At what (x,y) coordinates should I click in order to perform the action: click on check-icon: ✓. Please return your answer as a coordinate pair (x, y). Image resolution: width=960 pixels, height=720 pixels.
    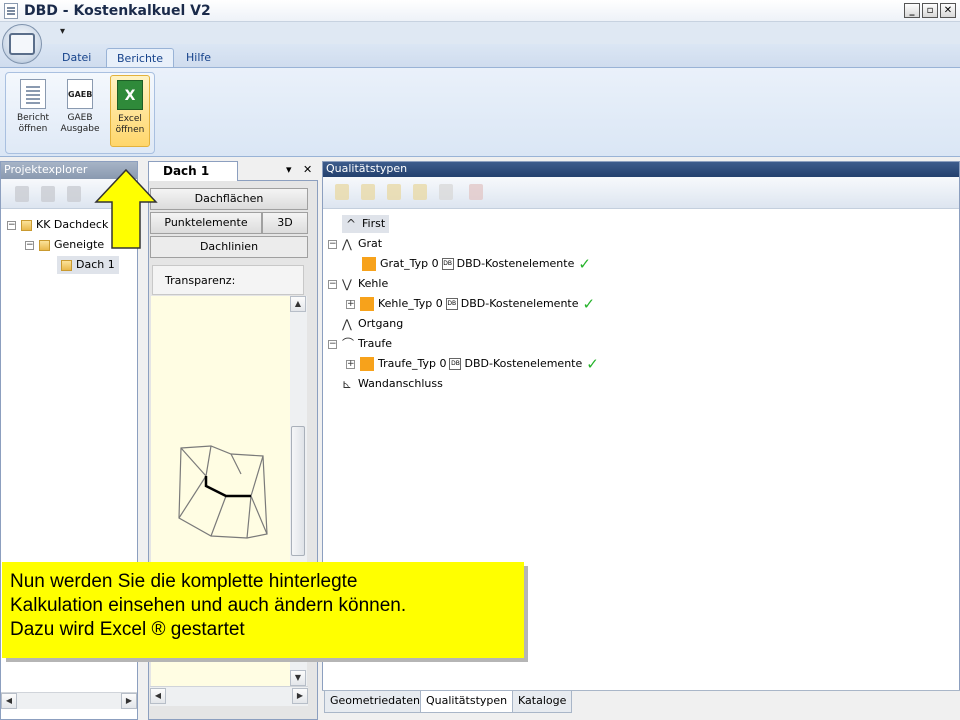
    Looking at the image, I should click on (589, 304).